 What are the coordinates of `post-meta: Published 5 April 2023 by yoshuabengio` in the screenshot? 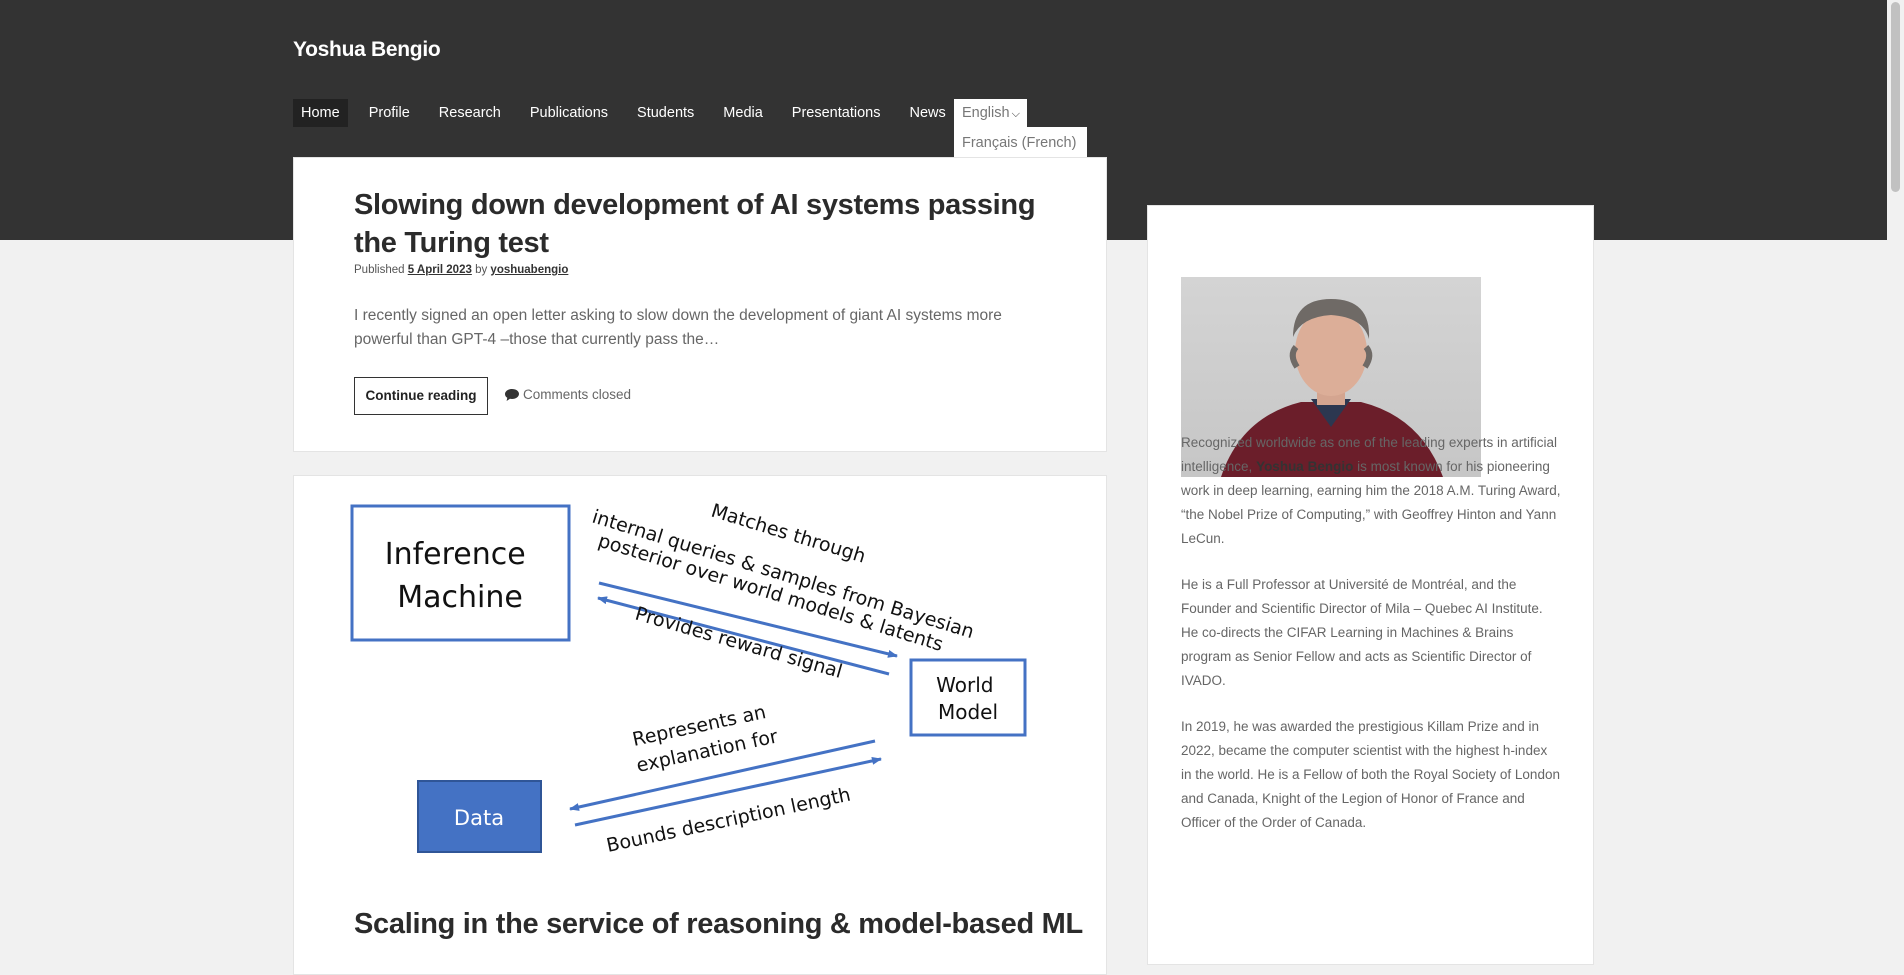 It's located at (461, 270).